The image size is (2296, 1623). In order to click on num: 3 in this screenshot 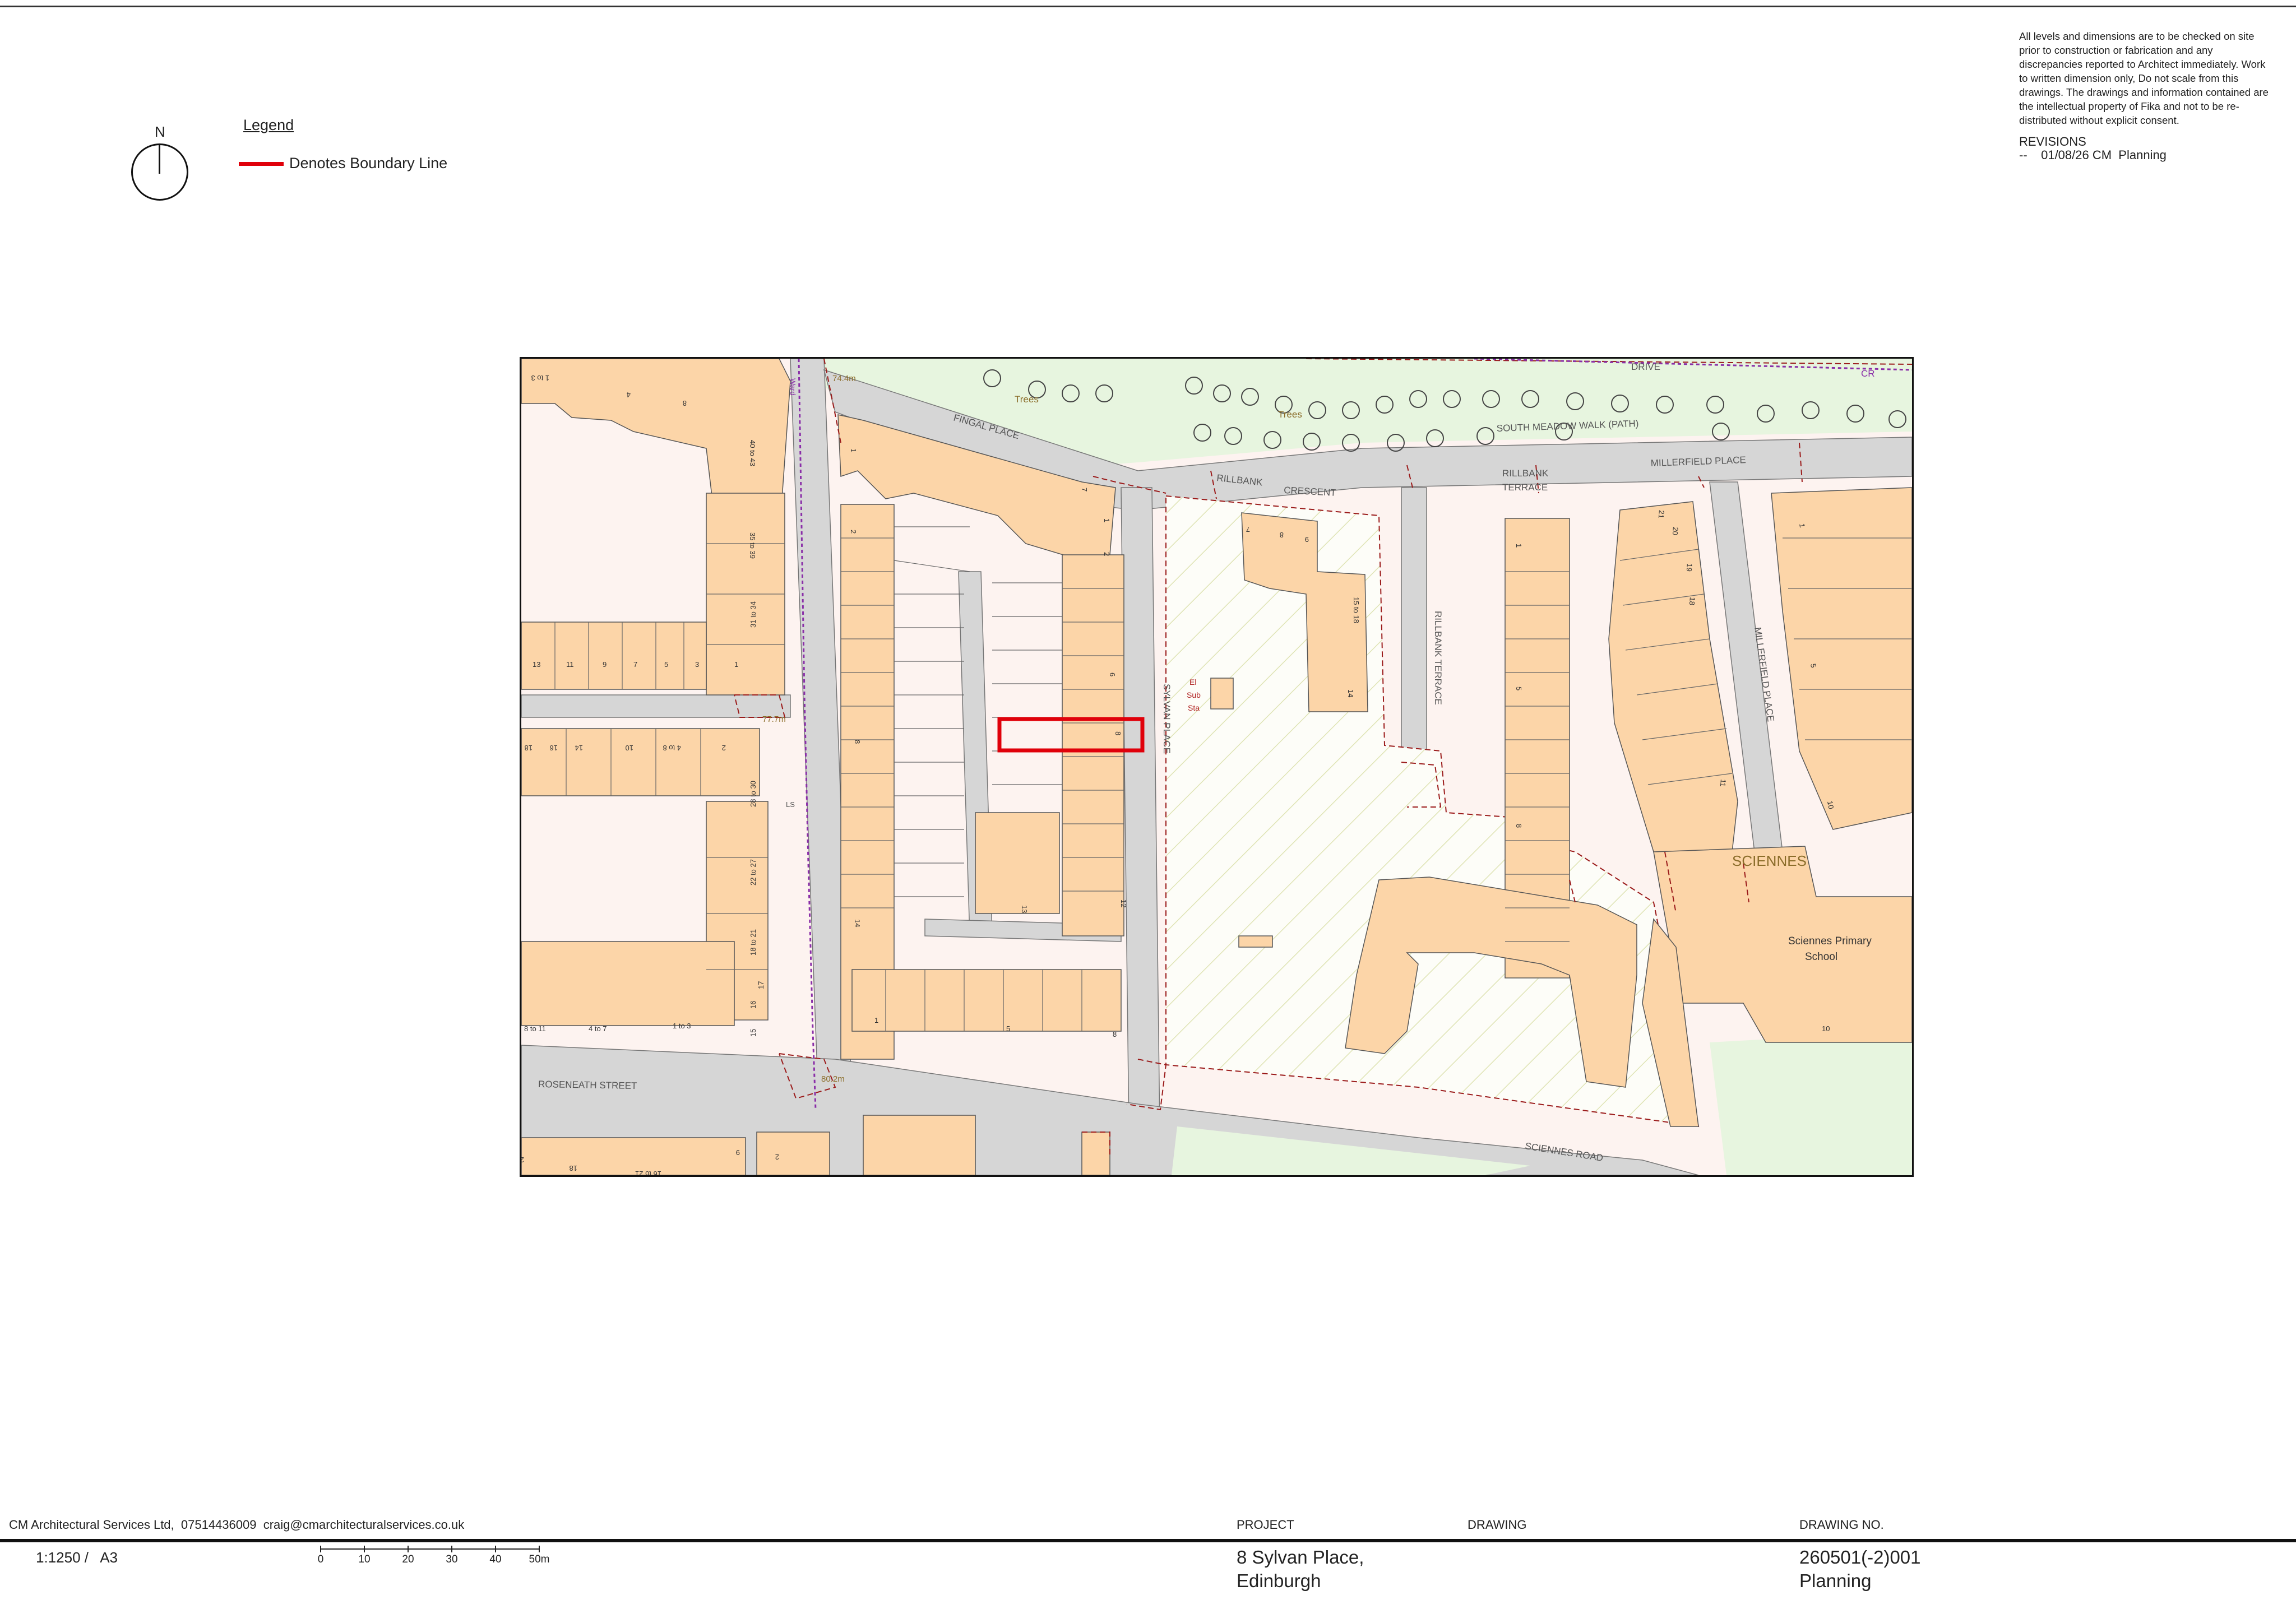, I will do `click(697, 664)`.